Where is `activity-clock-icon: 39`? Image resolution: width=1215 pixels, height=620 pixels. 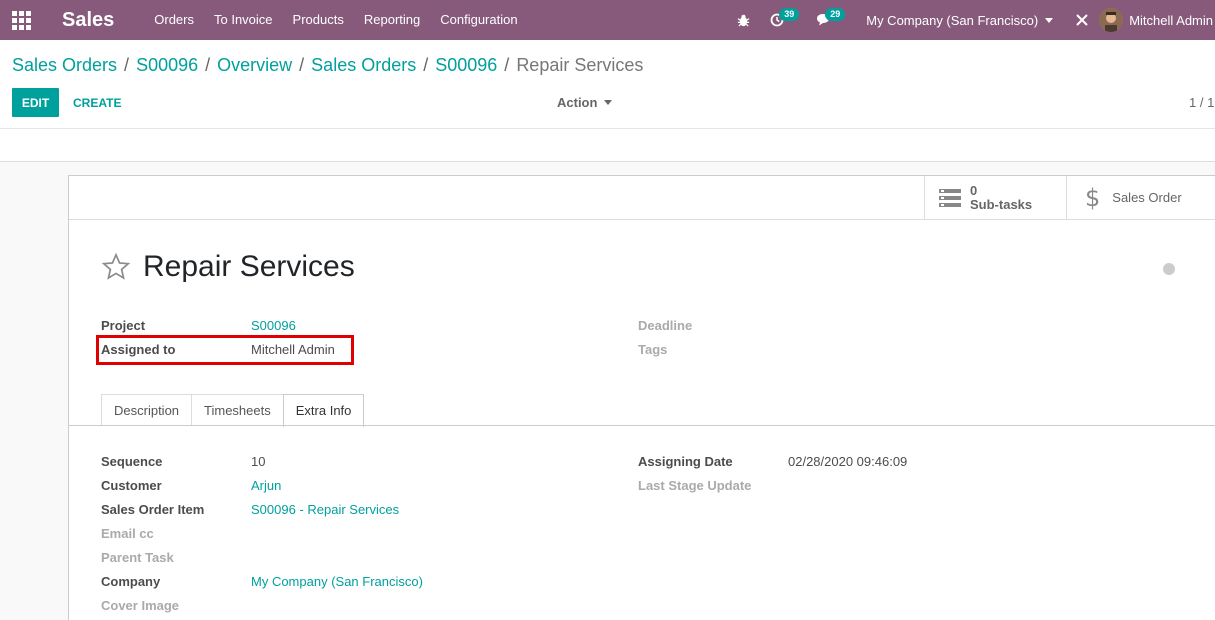 activity-clock-icon: 39 is located at coordinates (783, 20).